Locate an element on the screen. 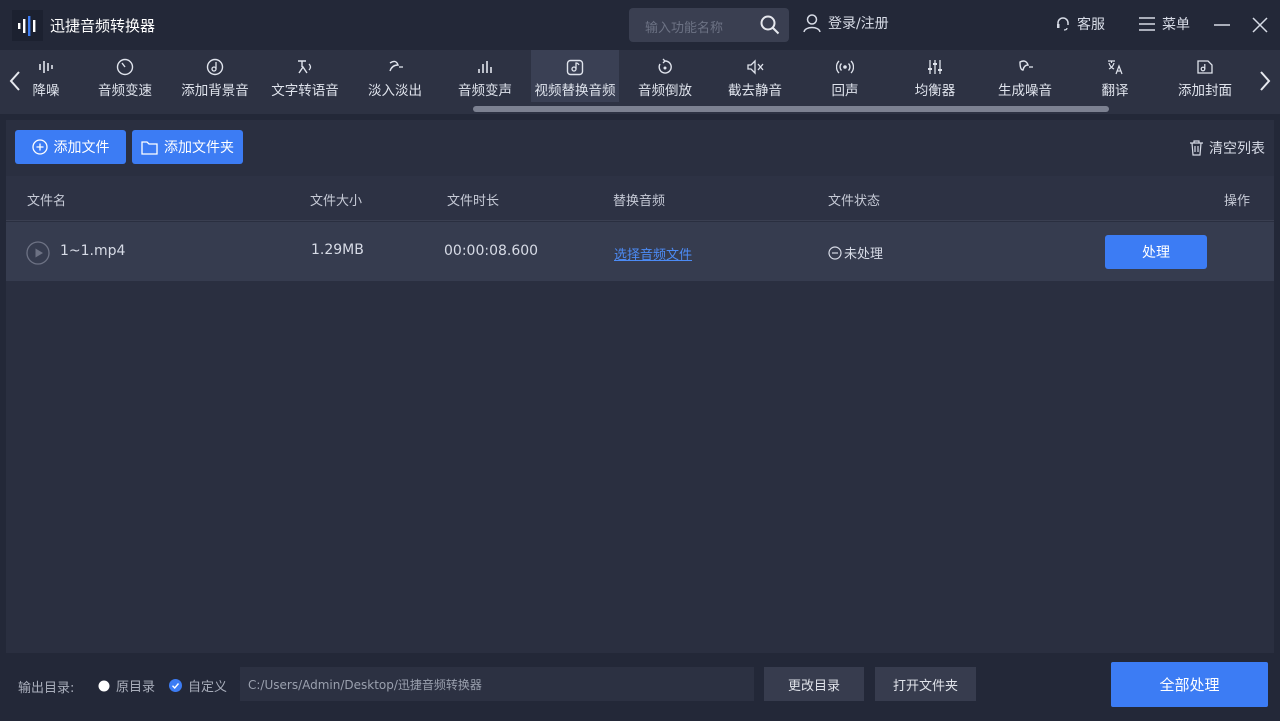  tool-background-music: 添加背景音 is located at coordinates (215, 76).